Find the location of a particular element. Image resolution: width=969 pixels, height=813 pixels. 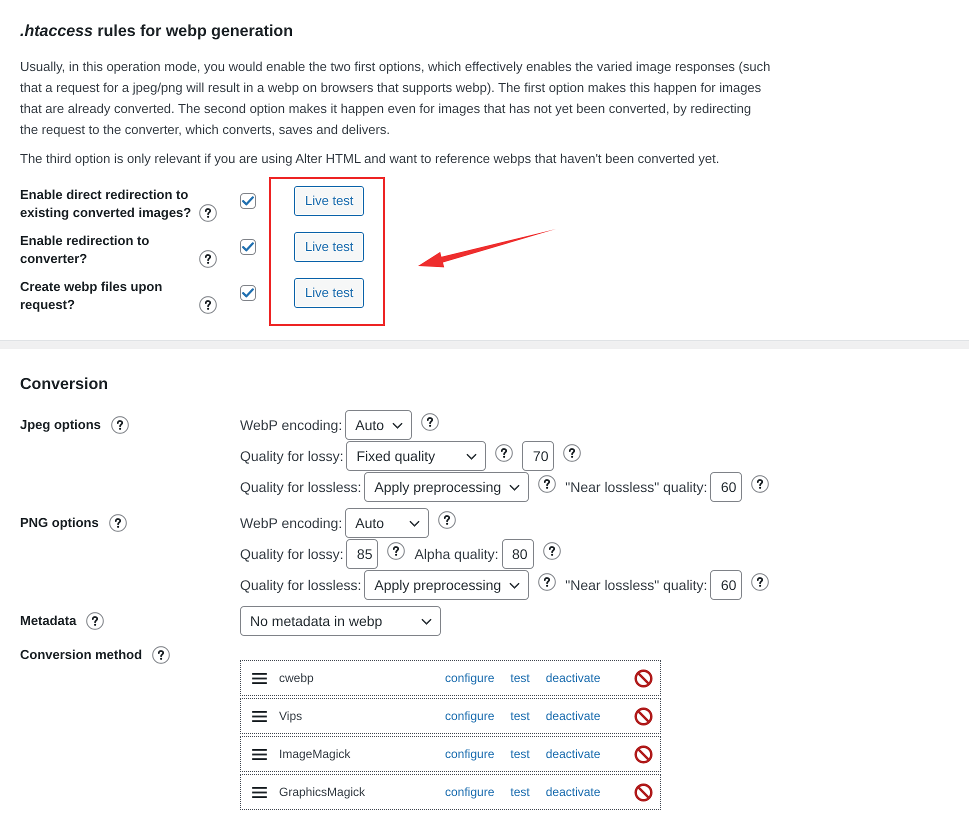

section-title: .htaccess rules for webp generation is located at coordinates (157, 32).